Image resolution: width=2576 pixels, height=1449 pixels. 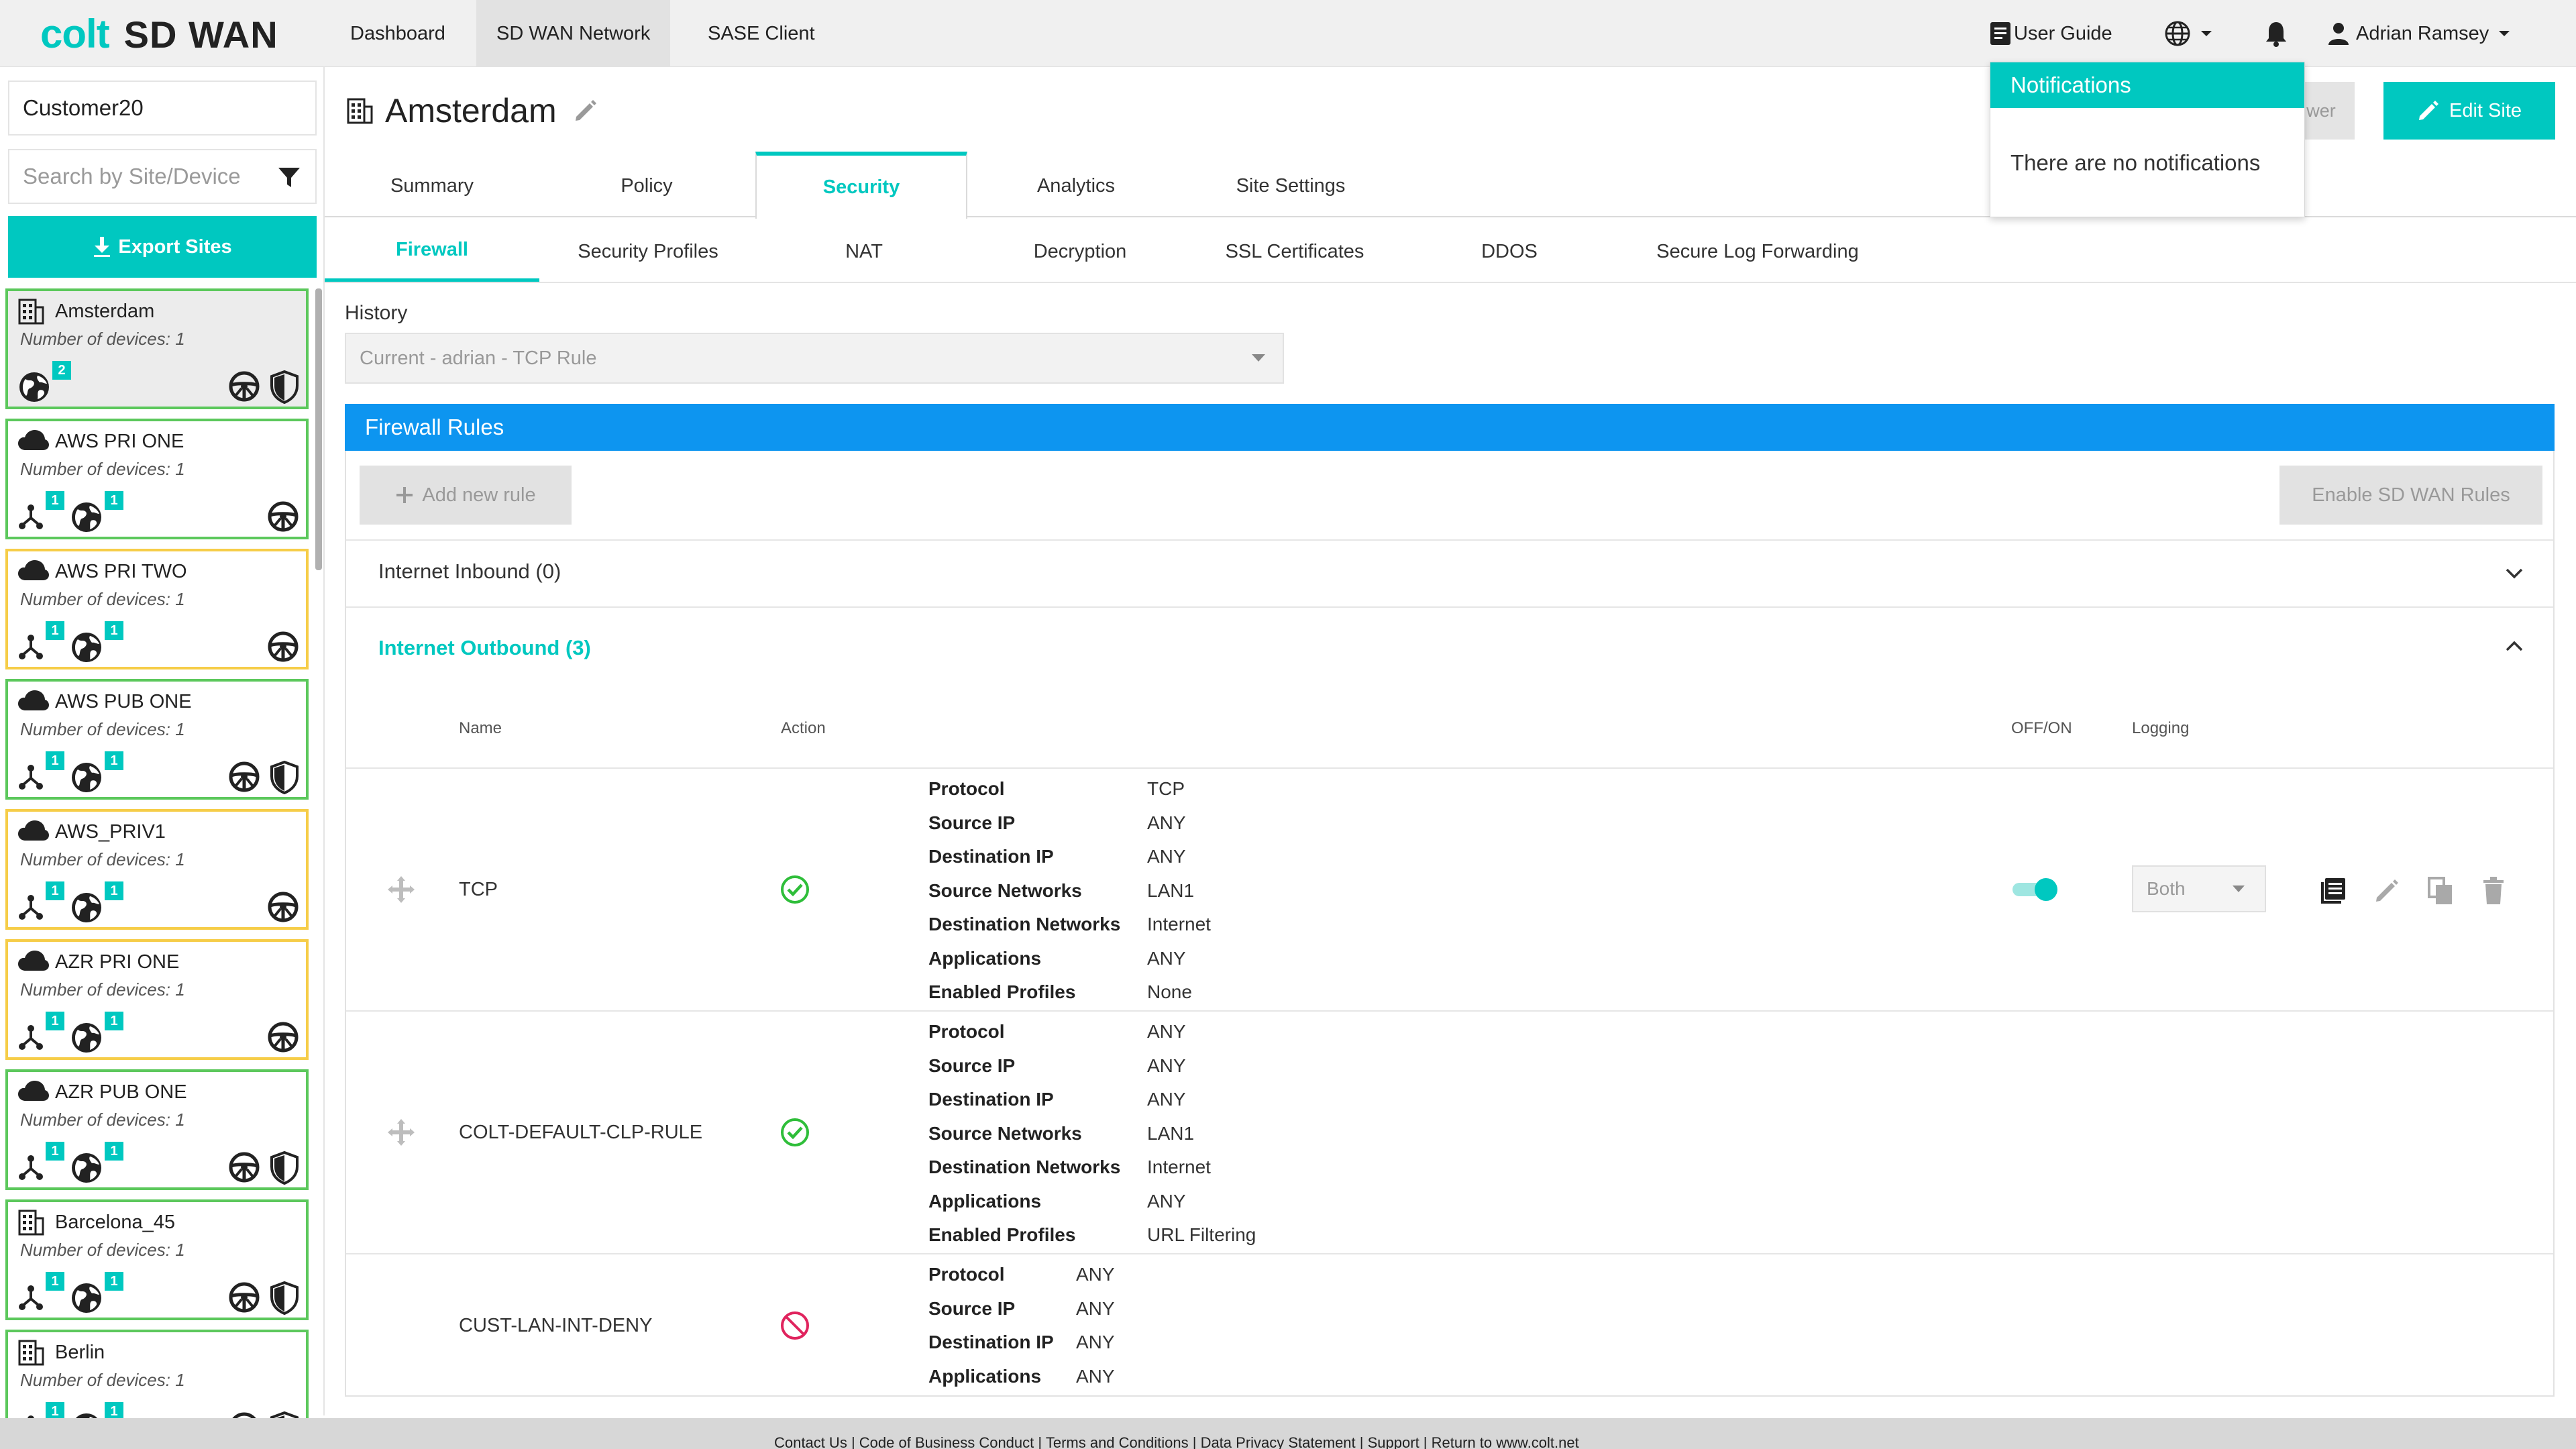 What do you see at coordinates (1005, 890) in the screenshot?
I see `rule-detail-key: Source Networks` at bounding box center [1005, 890].